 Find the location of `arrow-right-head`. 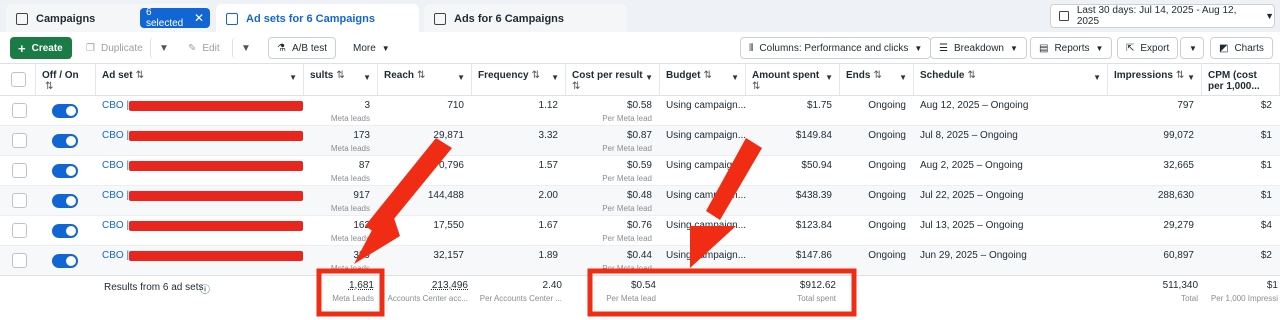

arrow-right-head is located at coordinates (713, 247).